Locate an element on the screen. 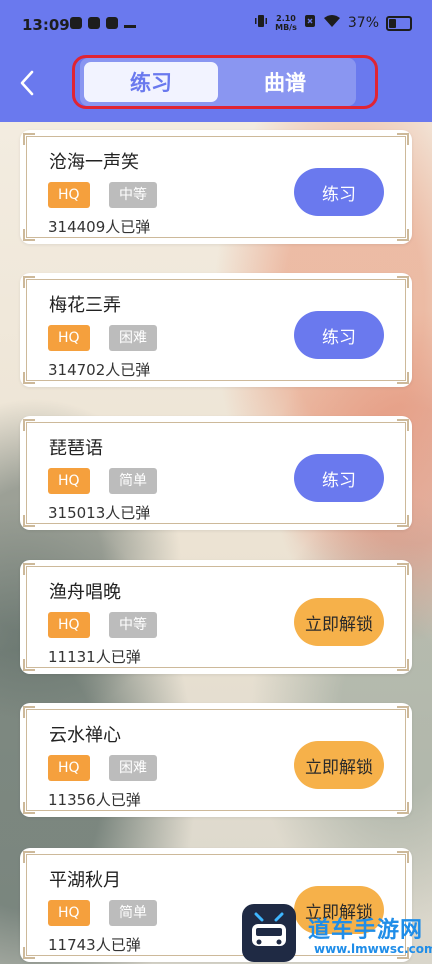 This screenshot has height=964, width=432. song-card: 云水禅心 HQ 困难 11356人已弹 立即解锁 is located at coordinates (216, 760).